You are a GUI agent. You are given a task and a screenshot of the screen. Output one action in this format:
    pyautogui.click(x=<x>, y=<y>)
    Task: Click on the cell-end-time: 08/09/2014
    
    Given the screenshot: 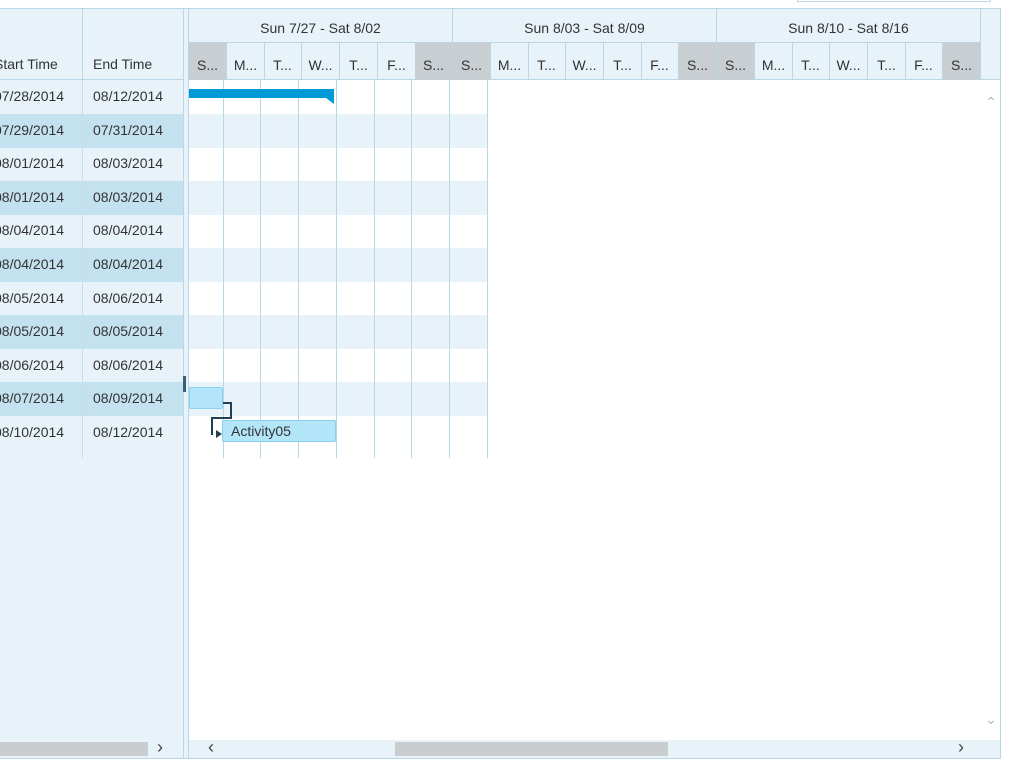 What is the action you would take?
    pyautogui.click(x=132, y=399)
    